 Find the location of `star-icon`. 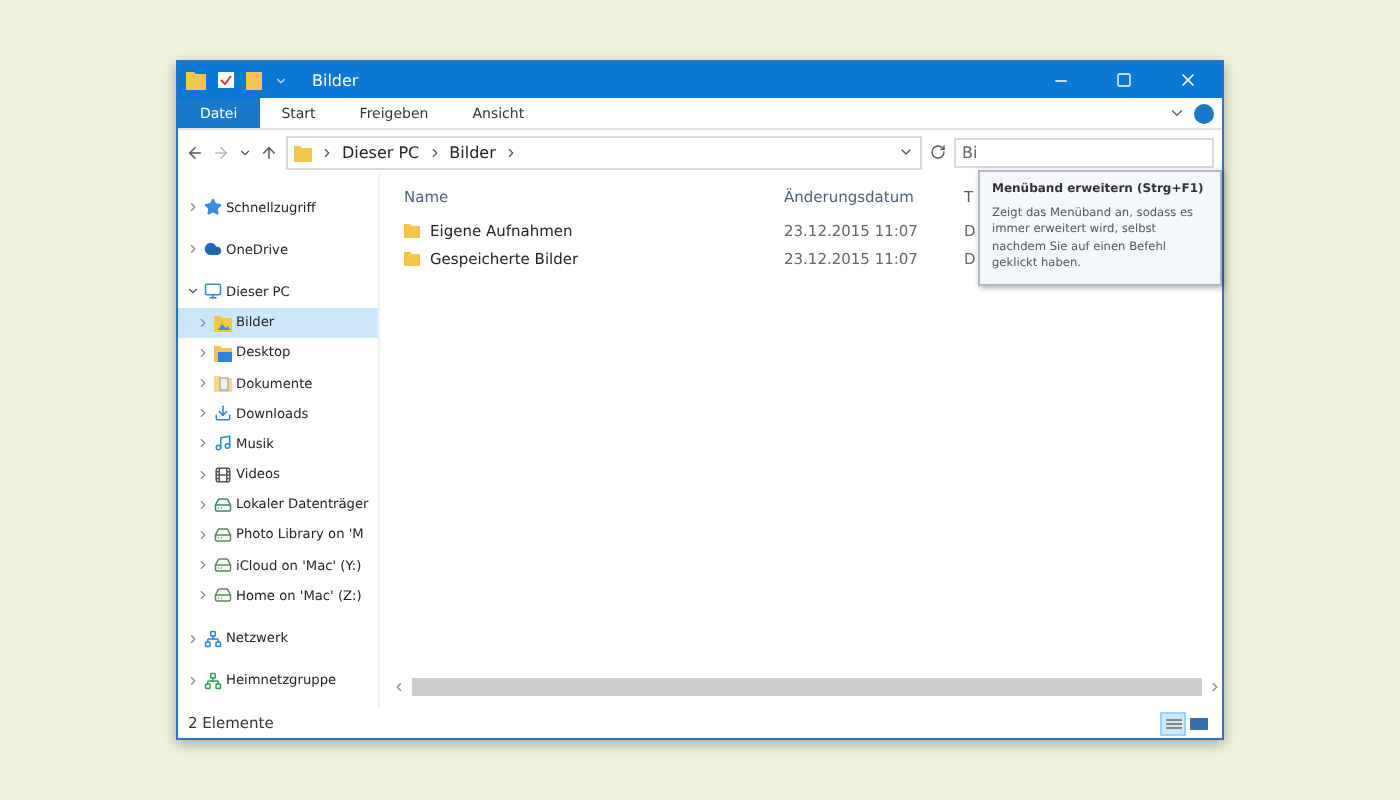

star-icon is located at coordinates (213, 207).